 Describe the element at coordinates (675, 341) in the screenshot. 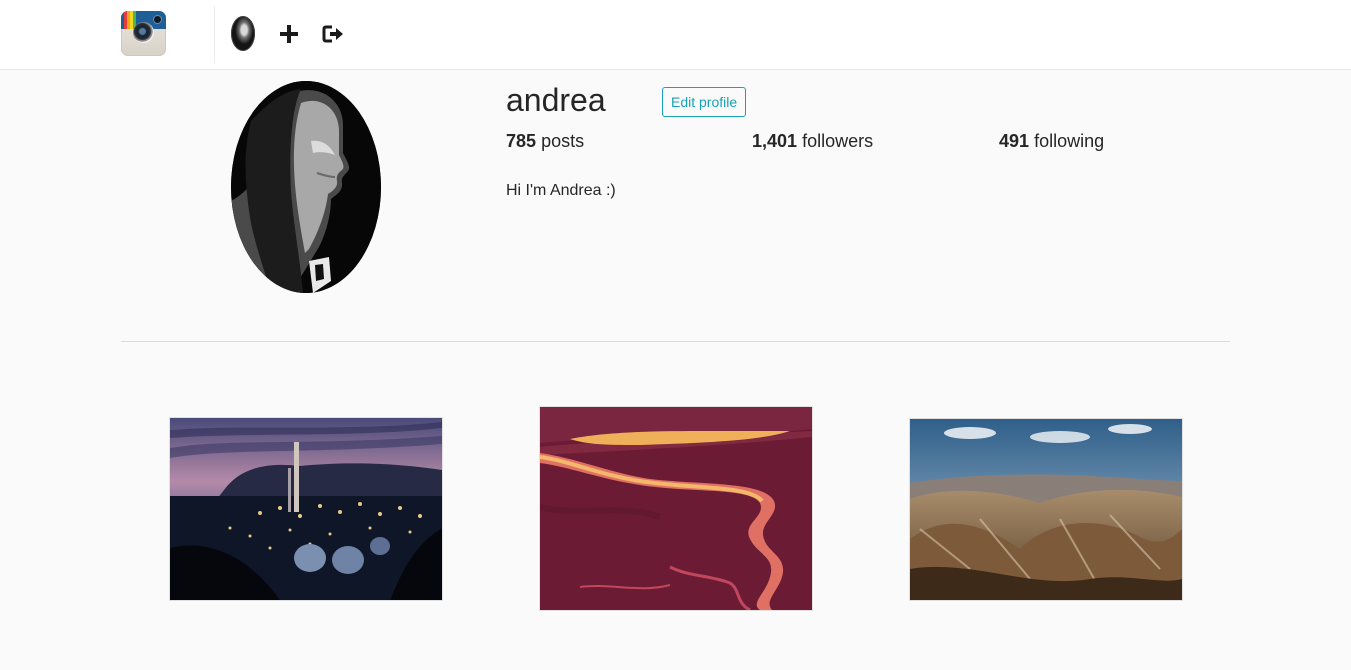

I see `section-divider` at that location.